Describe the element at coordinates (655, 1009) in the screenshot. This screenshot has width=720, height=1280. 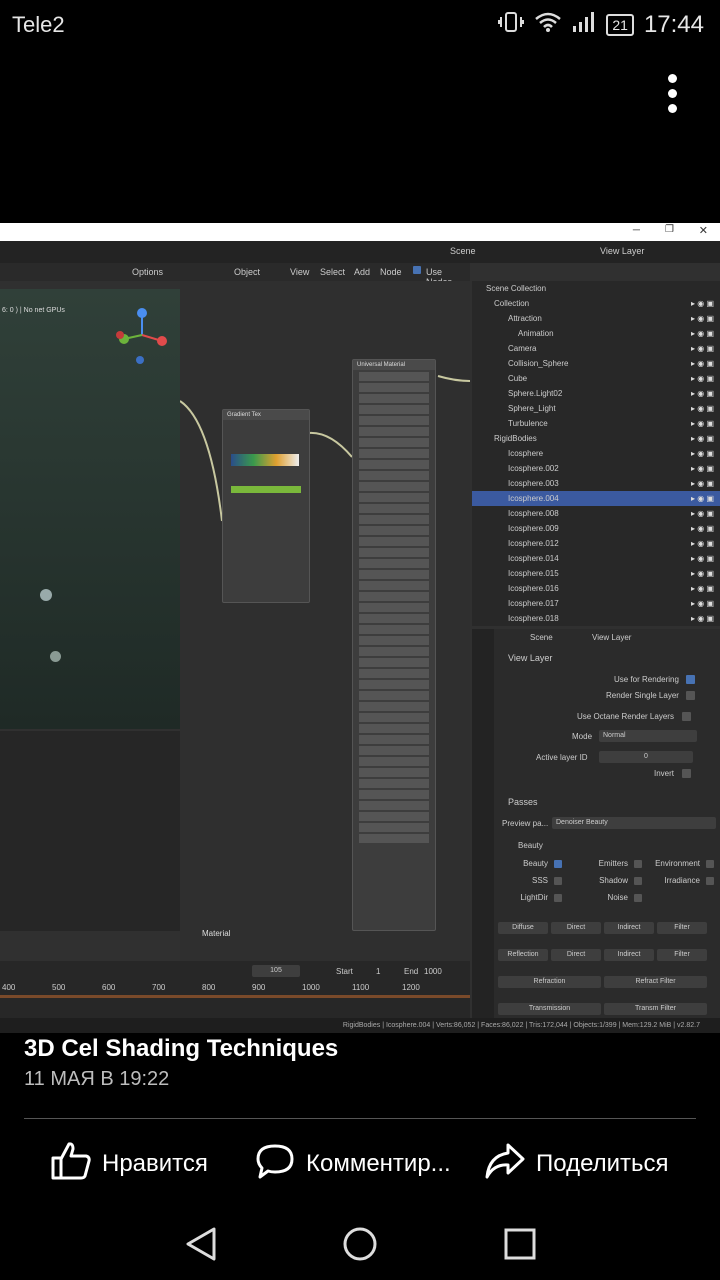
I see `pass-button: Transm Filter` at that location.